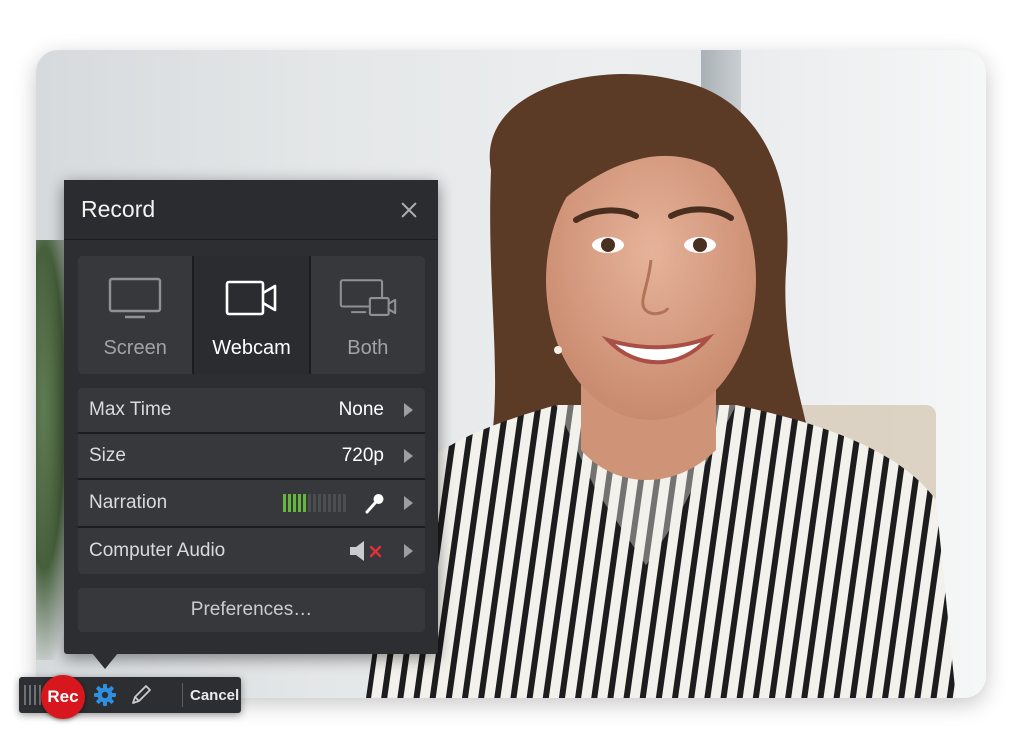 Image resolution: width=1024 pixels, height=736 pixels. What do you see at coordinates (362, 455) in the screenshot?
I see `setting-size-value: 720p` at bounding box center [362, 455].